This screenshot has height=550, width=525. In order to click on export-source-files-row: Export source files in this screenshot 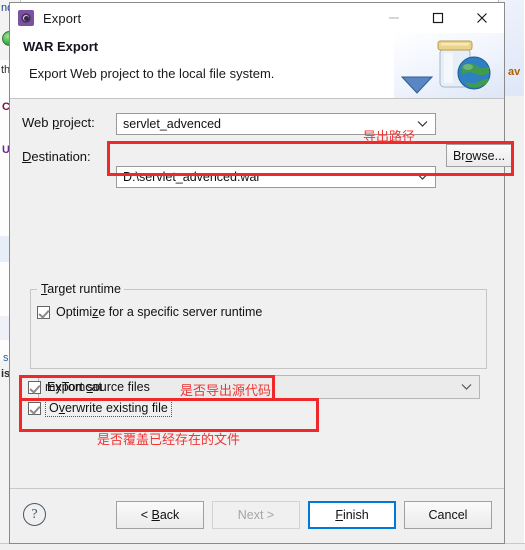, I will do `click(89, 387)`.